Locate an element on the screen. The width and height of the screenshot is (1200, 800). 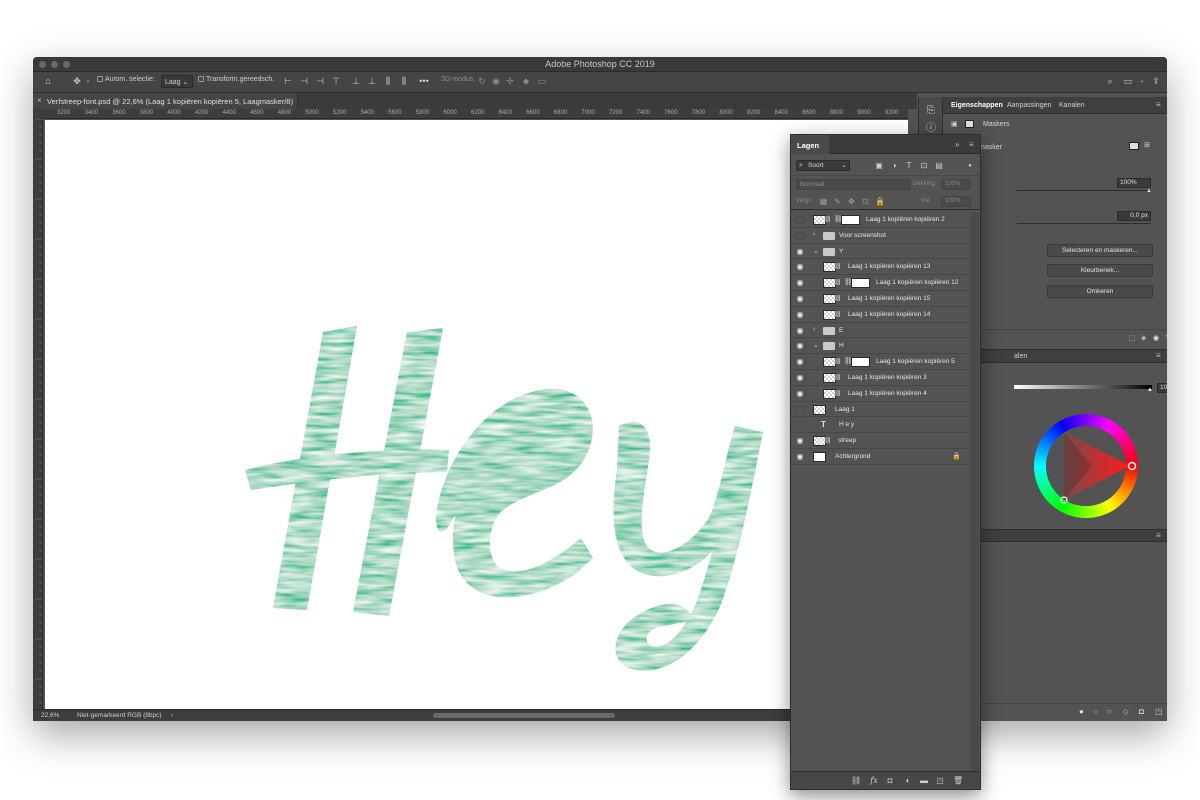
layer-row: ◉ › E is located at coordinates (881, 330).